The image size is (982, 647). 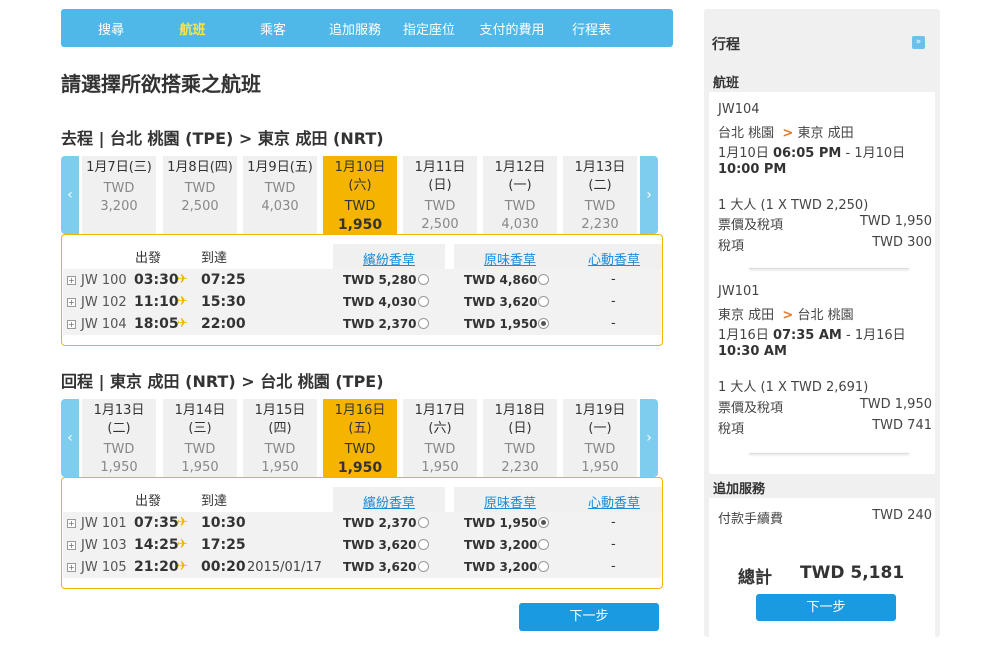 What do you see at coordinates (793, 205) in the screenshot?
I see `leg1-passengers: 1 大人 (1 X TWD 2,250)` at bounding box center [793, 205].